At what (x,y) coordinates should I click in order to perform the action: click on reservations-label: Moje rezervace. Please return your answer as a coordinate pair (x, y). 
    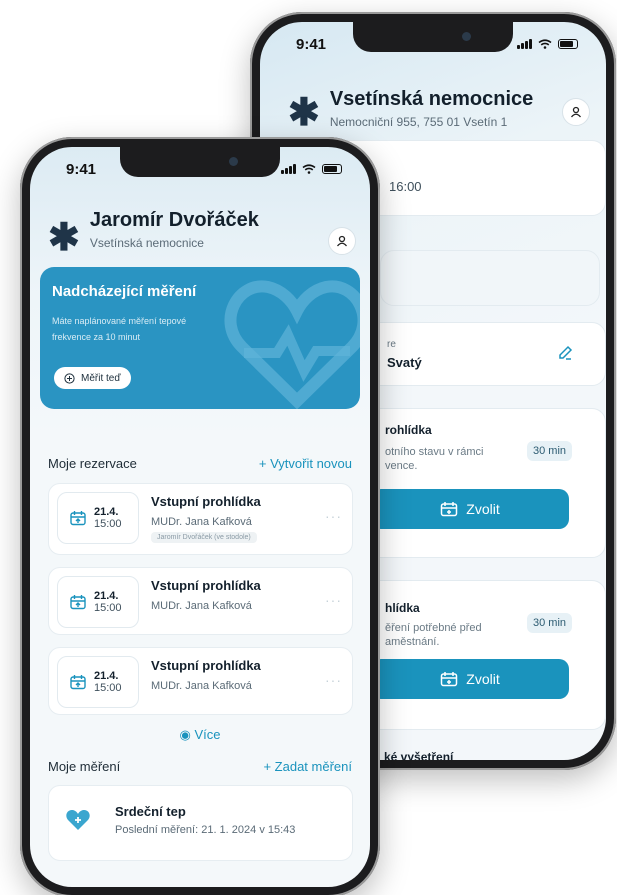
    Looking at the image, I should click on (92, 463).